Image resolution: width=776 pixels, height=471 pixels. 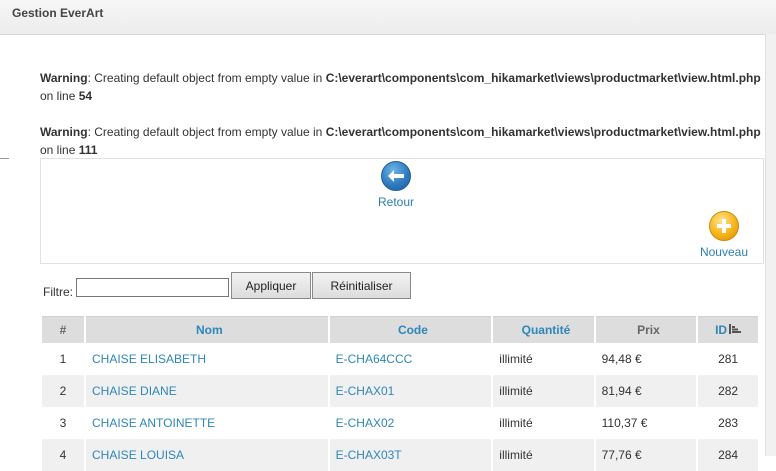 I want to click on filter-label: Filtre:, so click(x=58, y=292).